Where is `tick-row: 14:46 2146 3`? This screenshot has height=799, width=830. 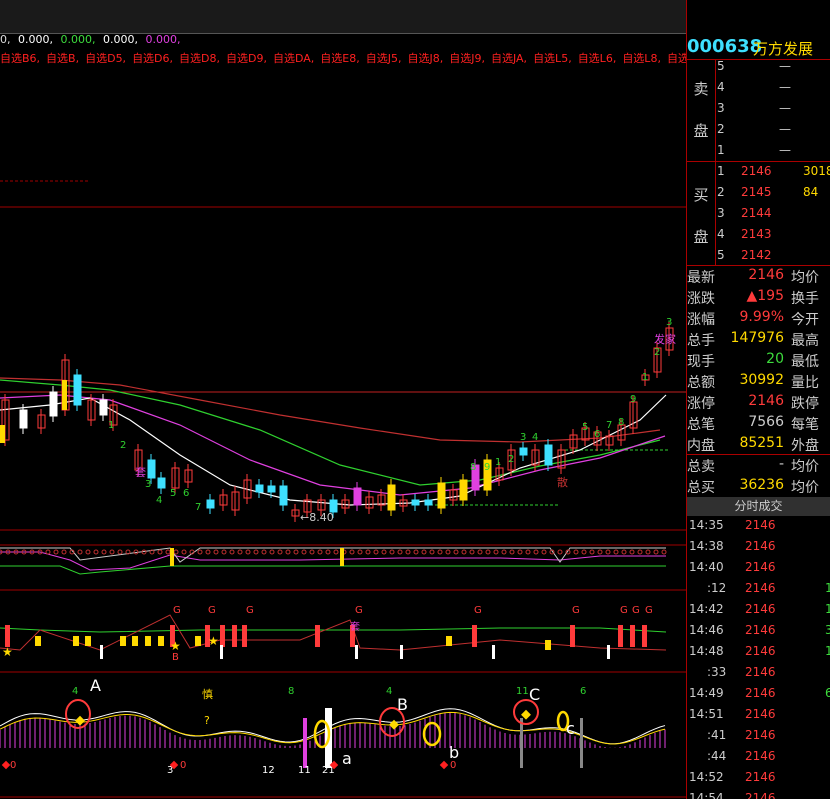 tick-row: 14:46 2146 3 is located at coordinates (758, 633).